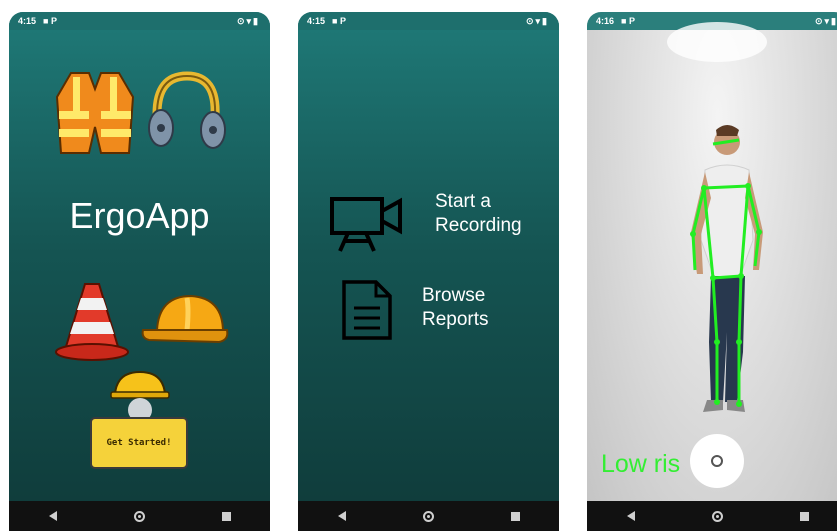 This screenshot has height=531, width=837. What do you see at coordinates (478, 213) in the screenshot?
I see `start-recording-label: Start a Recording` at bounding box center [478, 213].